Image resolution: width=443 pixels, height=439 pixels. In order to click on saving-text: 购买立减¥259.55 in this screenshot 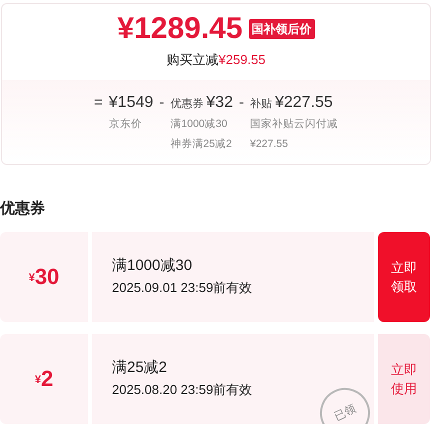, I will do `click(216, 60)`.